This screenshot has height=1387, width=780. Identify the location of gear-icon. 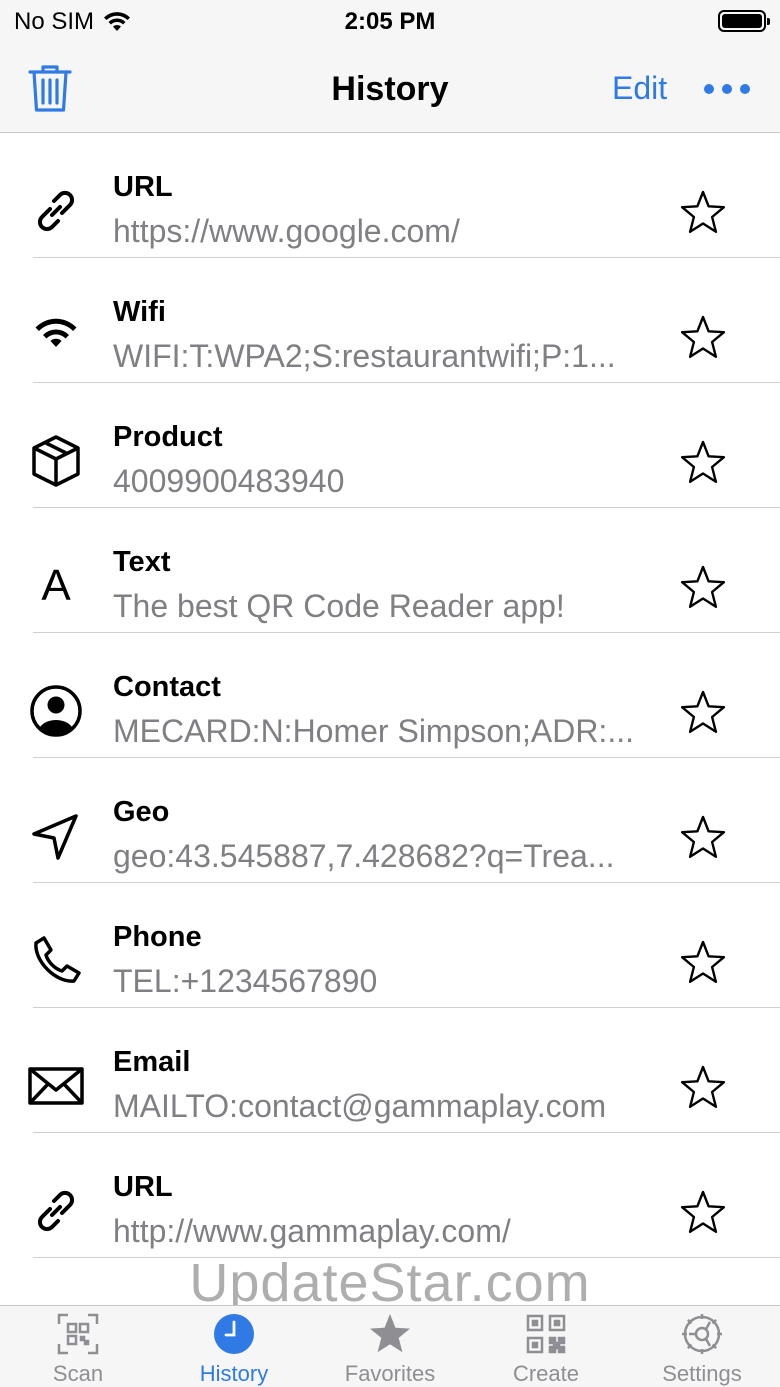
(702, 1334).